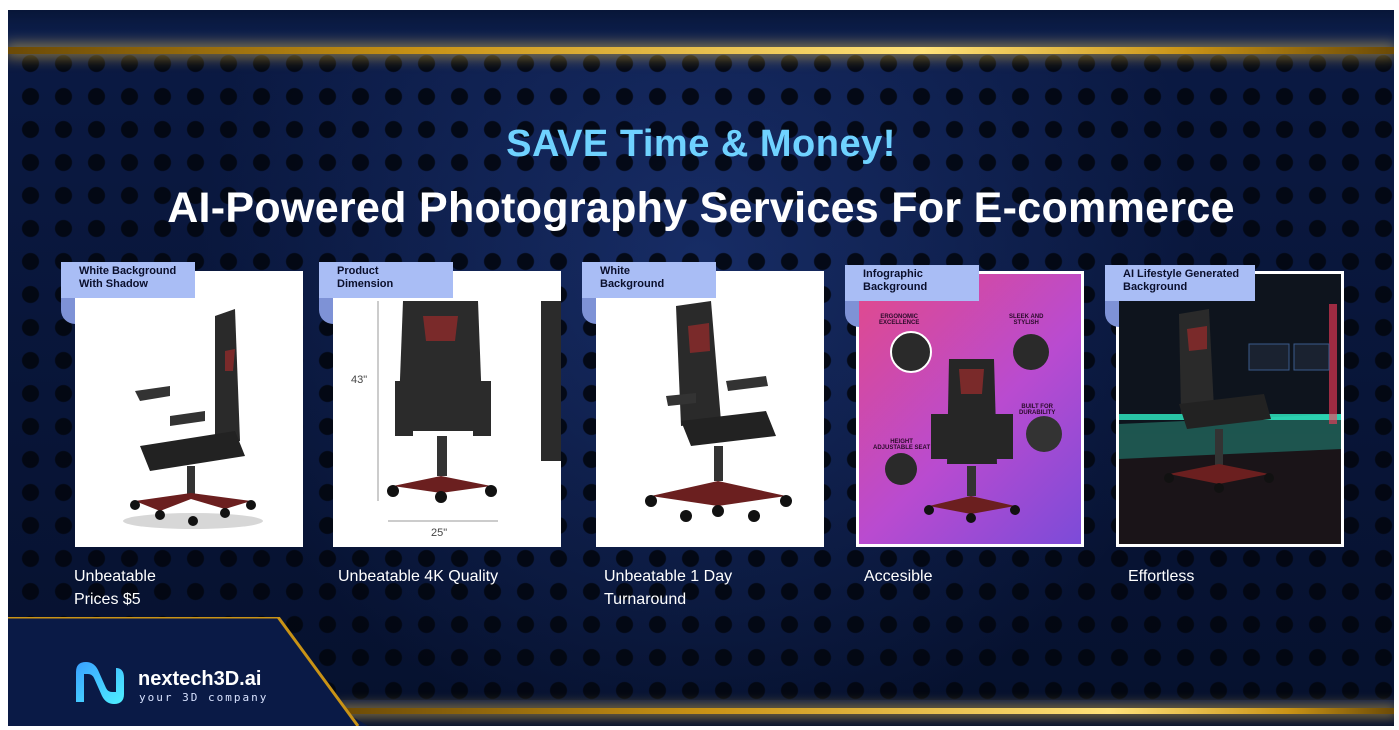  What do you see at coordinates (100, 683) in the screenshot?
I see `nextech-logo-icon` at bounding box center [100, 683].